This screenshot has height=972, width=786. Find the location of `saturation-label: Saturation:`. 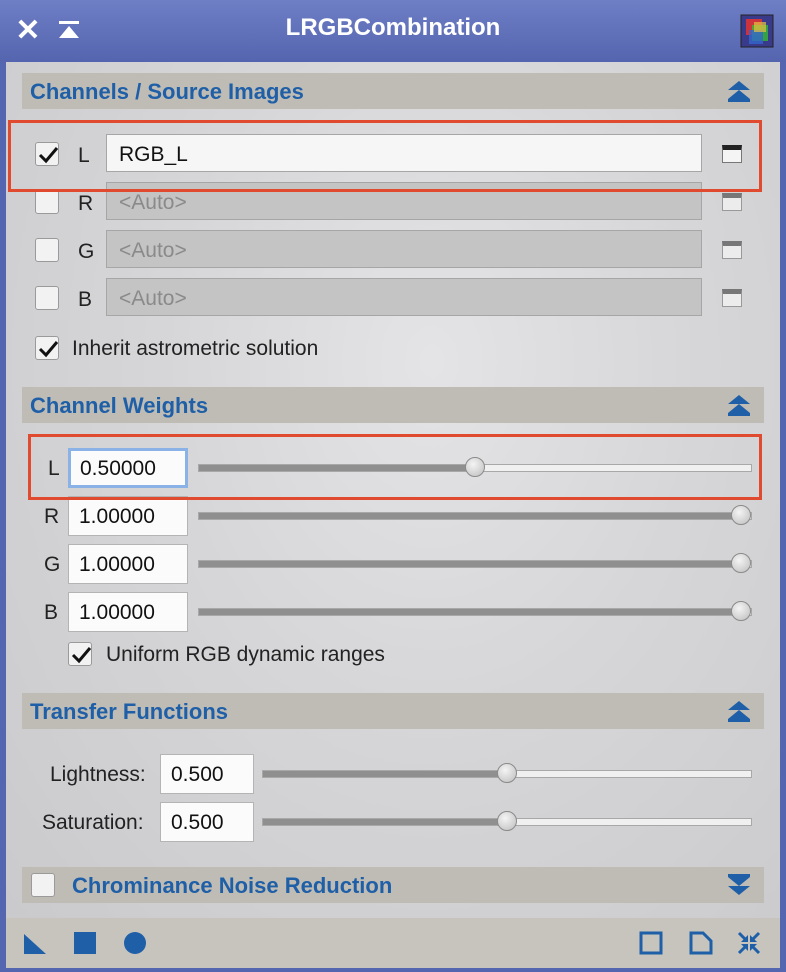

saturation-label: Saturation: is located at coordinates (93, 822).